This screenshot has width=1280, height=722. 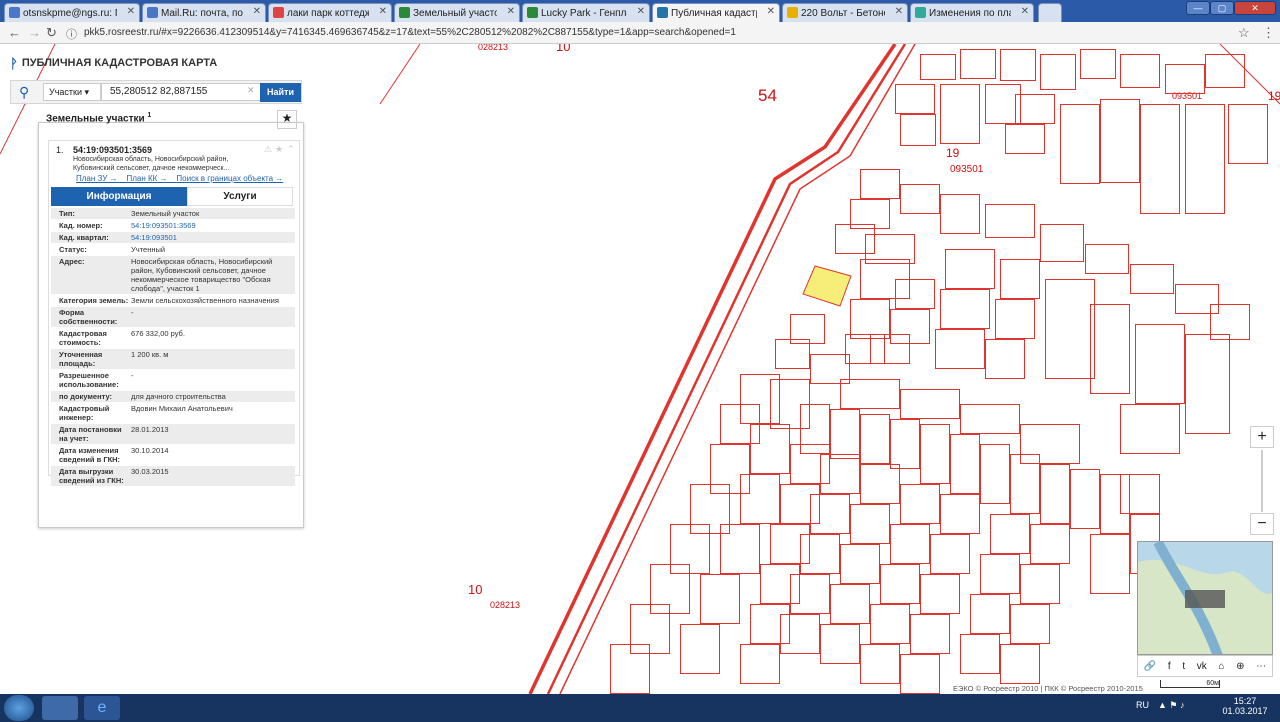 What do you see at coordinates (330, 12) in the screenshot?
I see `browser-tab: лаки парк коттеджный✕` at bounding box center [330, 12].